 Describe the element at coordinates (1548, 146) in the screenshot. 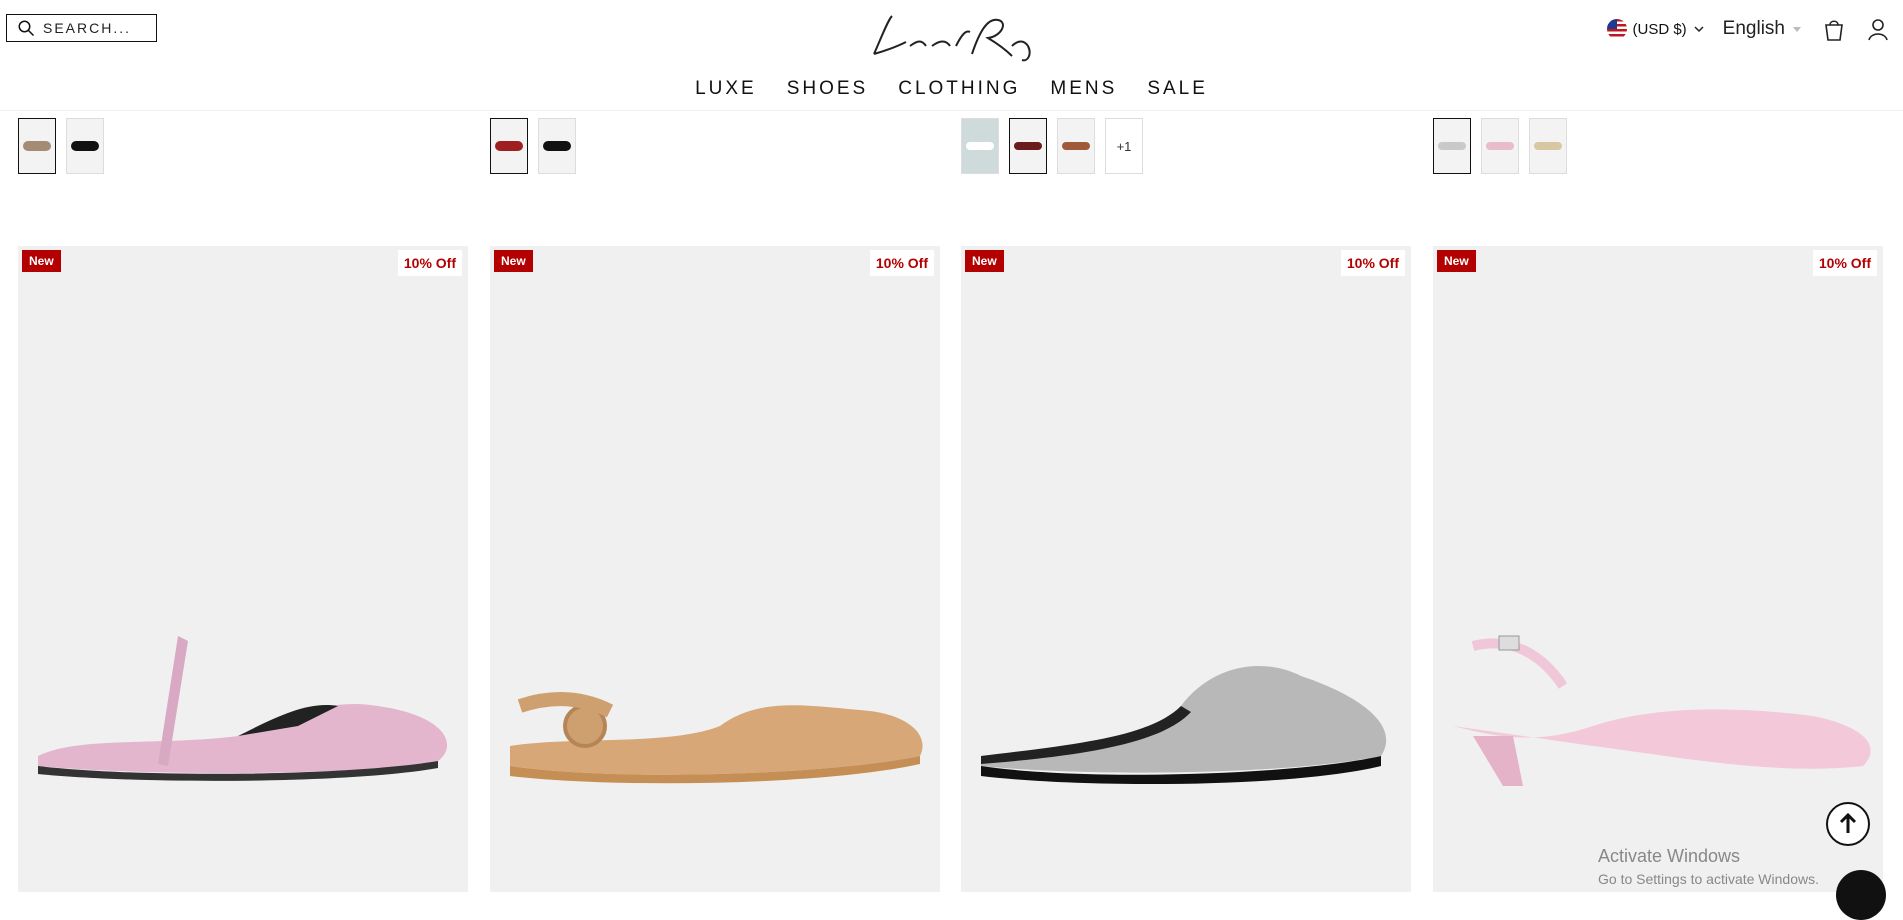

I see `swatch-gold` at that location.